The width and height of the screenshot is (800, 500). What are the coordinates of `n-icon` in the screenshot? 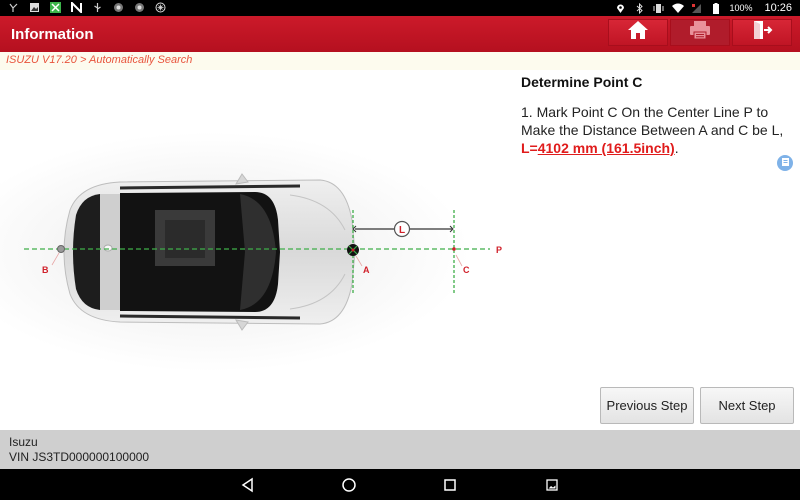 It's located at (76, 7).